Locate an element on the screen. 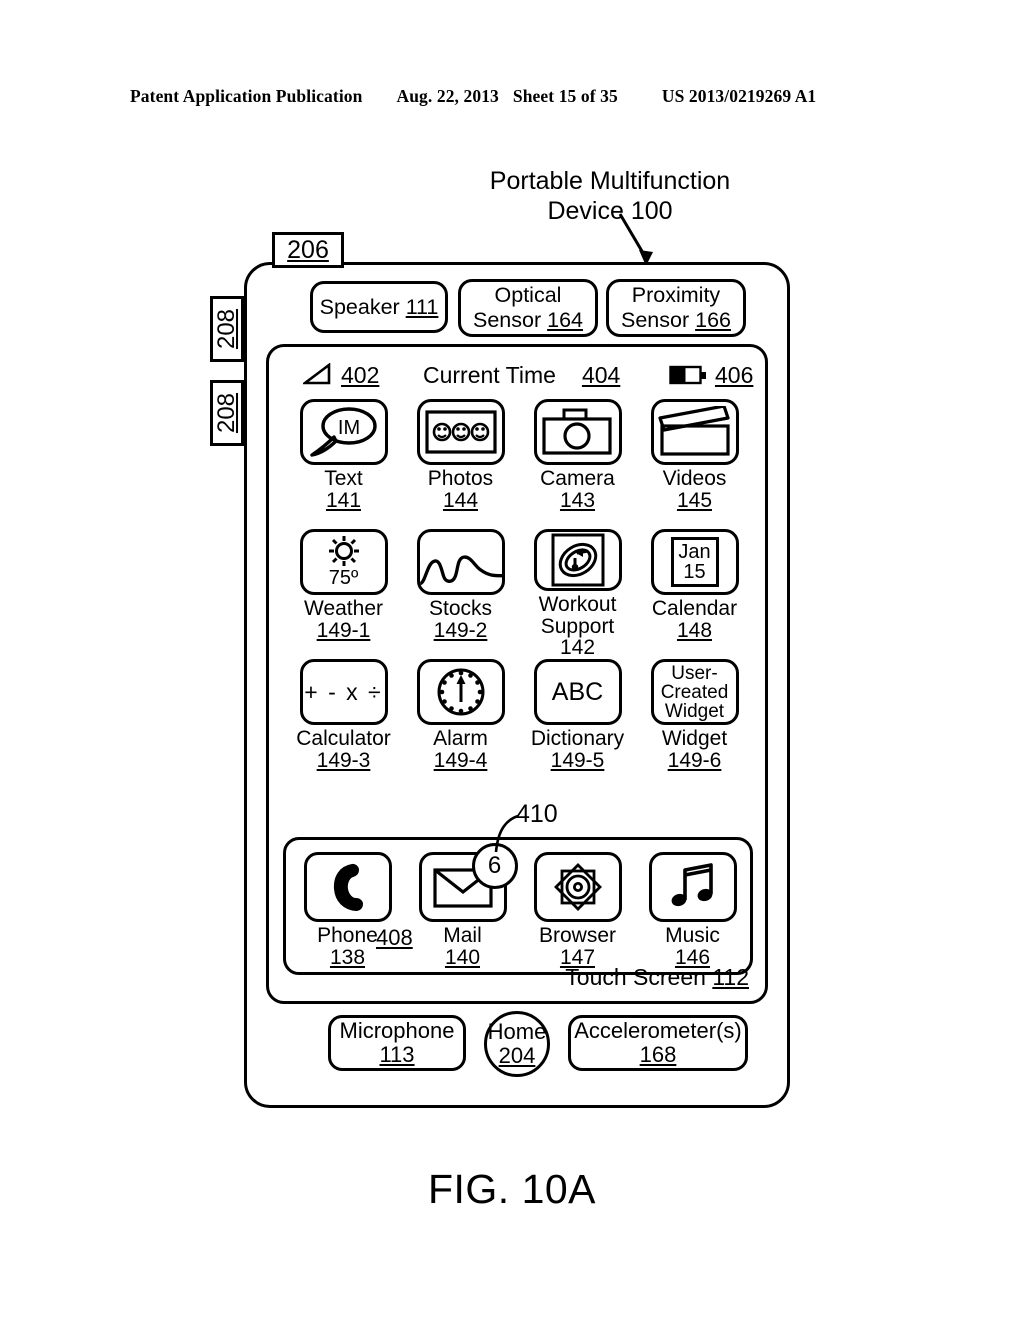  home-button: Home 204 is located at coordinates (517, 1044).